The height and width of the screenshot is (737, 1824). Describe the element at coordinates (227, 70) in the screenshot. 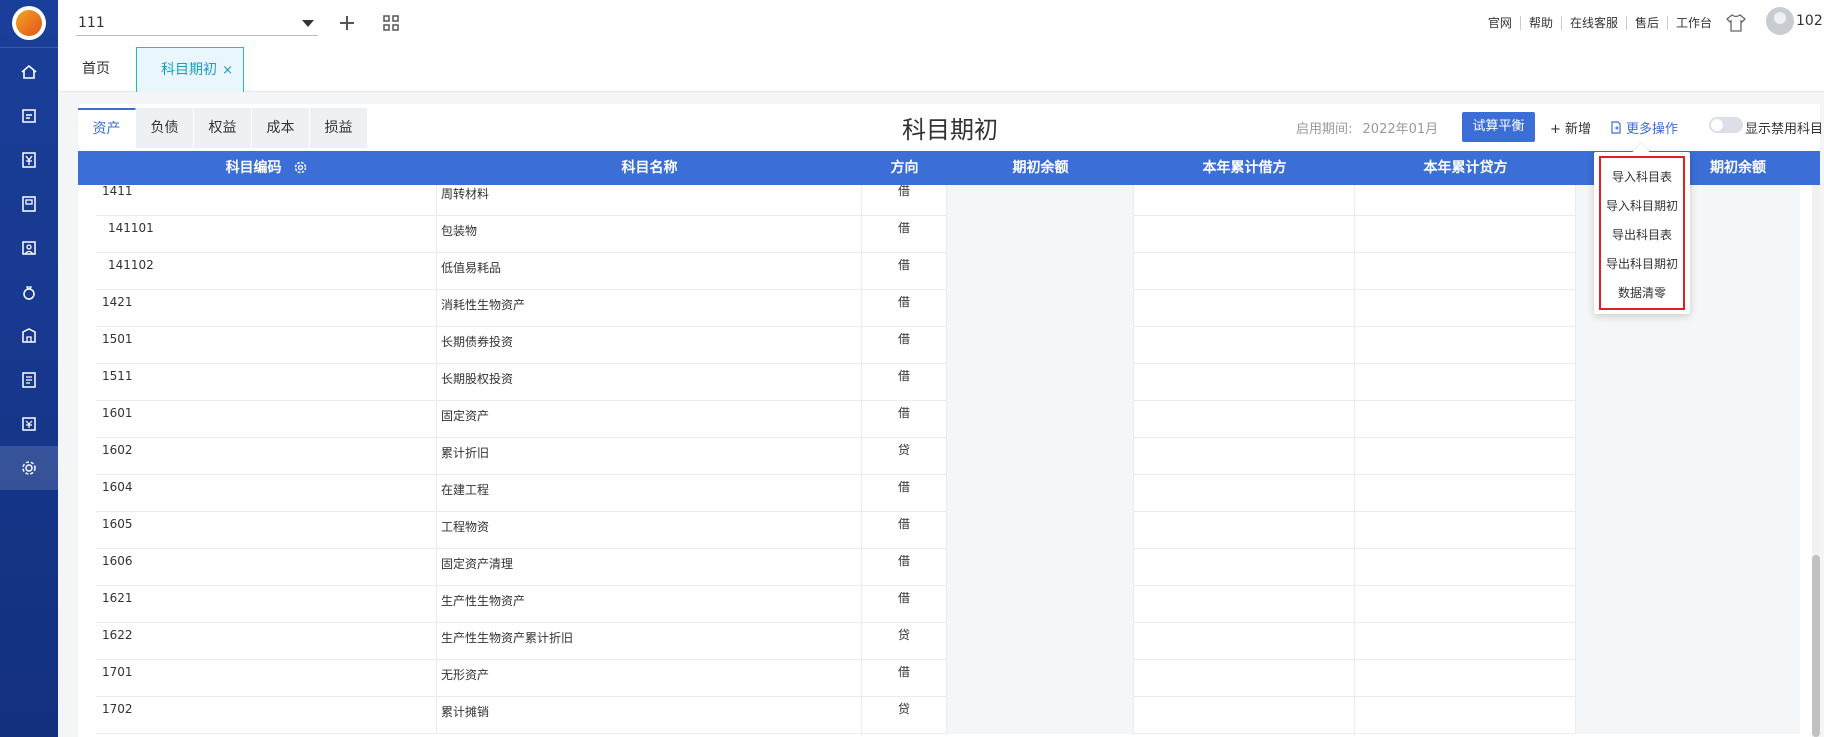

I see `close-icon: ×` at that location.